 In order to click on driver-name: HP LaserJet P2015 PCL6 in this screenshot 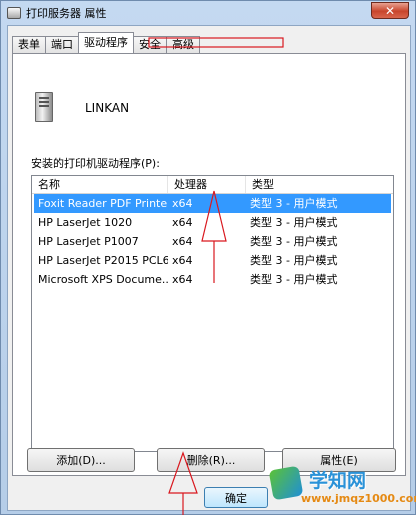, I will do `click(103, 260)`.